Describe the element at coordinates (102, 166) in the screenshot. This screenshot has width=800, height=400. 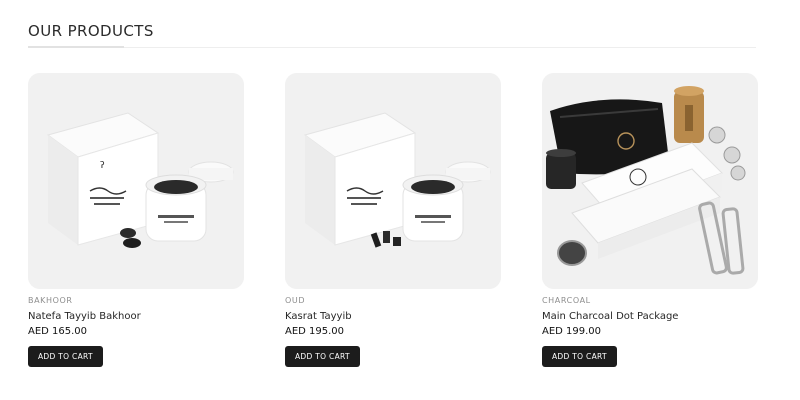
I see `svg-text: ʔ` at that location.